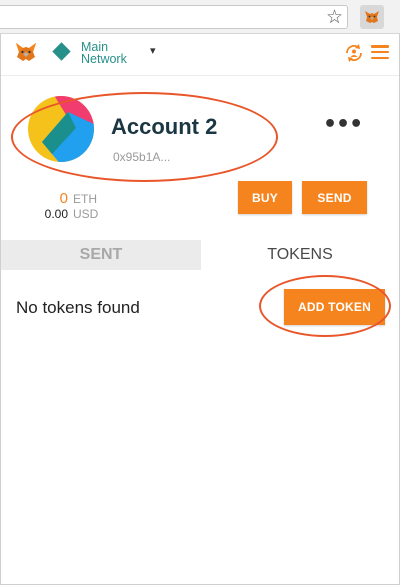 This screenshot has width=400, height=585. What do you see at coordinates (61, 129) in the screenshot?
I see `account-identicon` at bounding box center [61, 129].